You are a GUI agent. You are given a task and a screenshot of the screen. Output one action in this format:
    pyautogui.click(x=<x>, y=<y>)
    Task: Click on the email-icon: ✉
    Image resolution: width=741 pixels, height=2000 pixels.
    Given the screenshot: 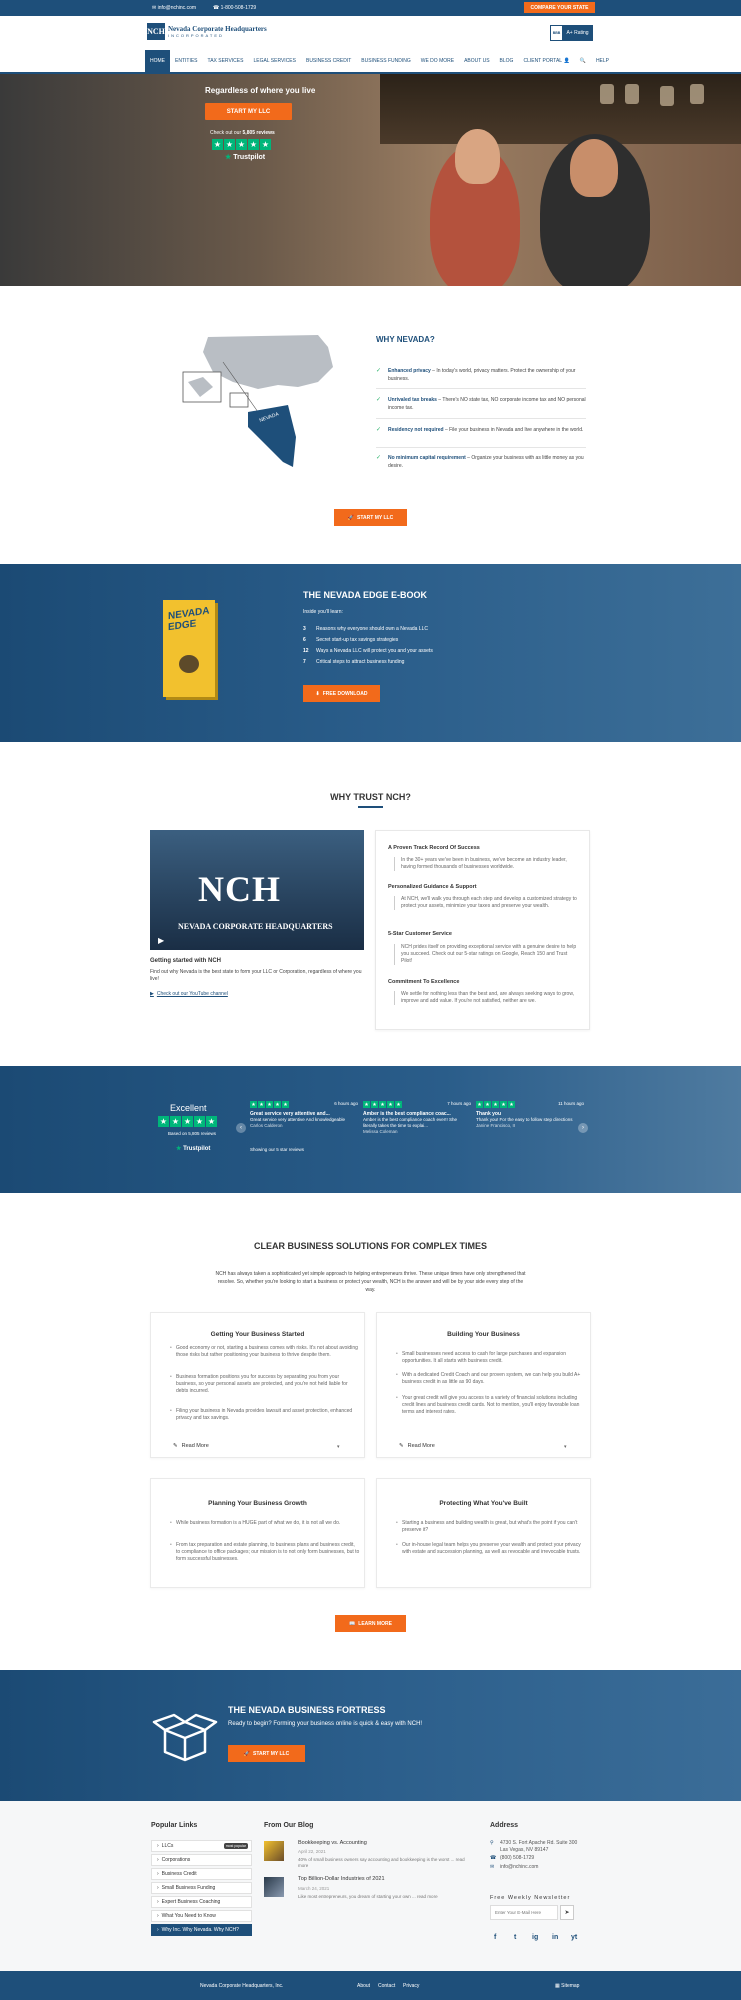 What is the action you would take?
    pyautogui.click(x=492, y=1867)
    